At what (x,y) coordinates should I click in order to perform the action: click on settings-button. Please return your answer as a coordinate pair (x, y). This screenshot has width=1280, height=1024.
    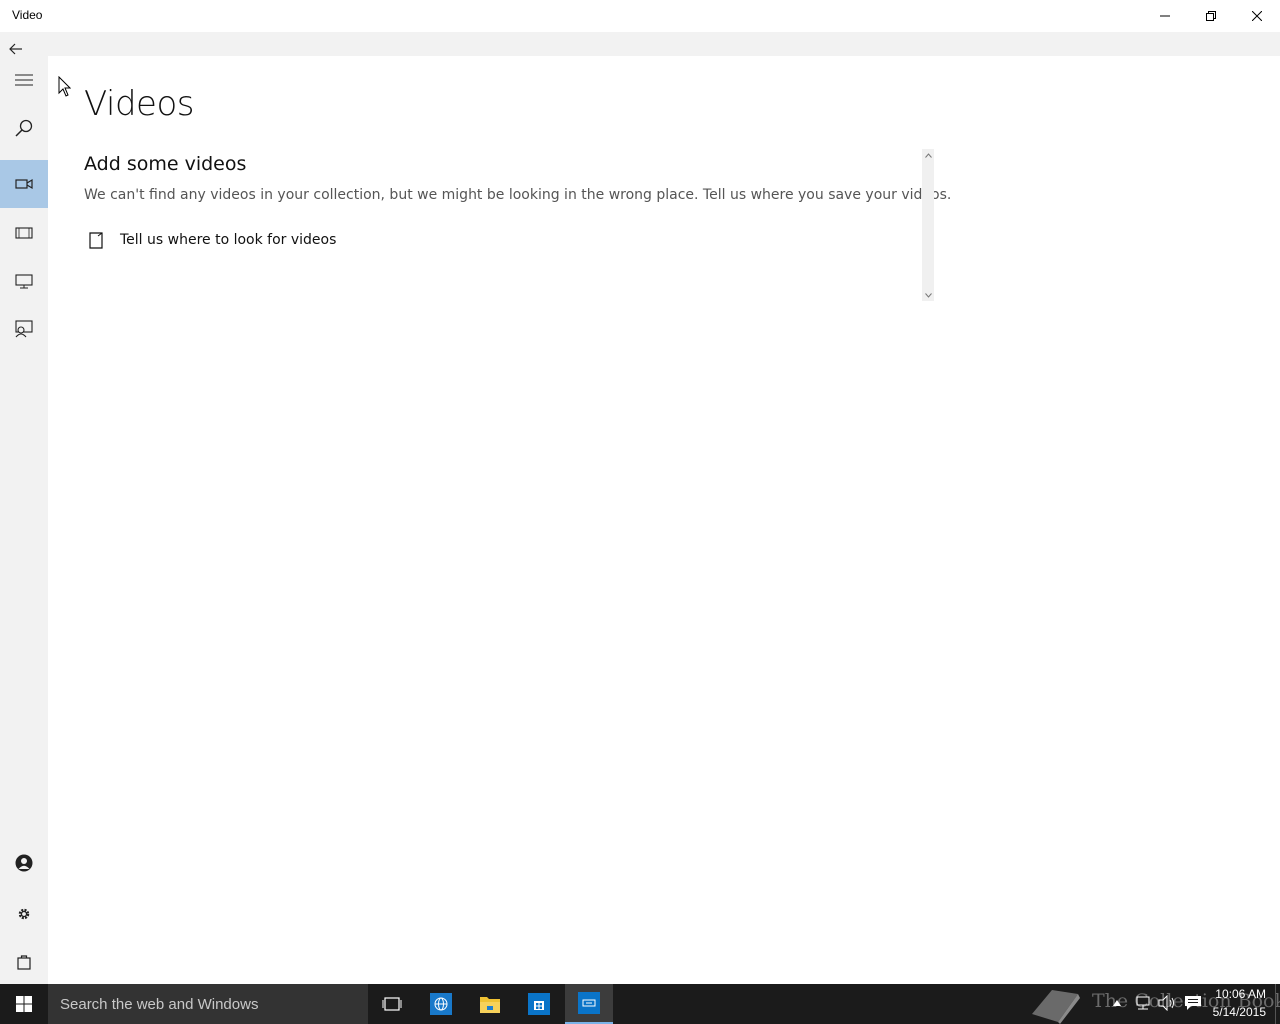
    Looking at the image, I should click on (24, 914).